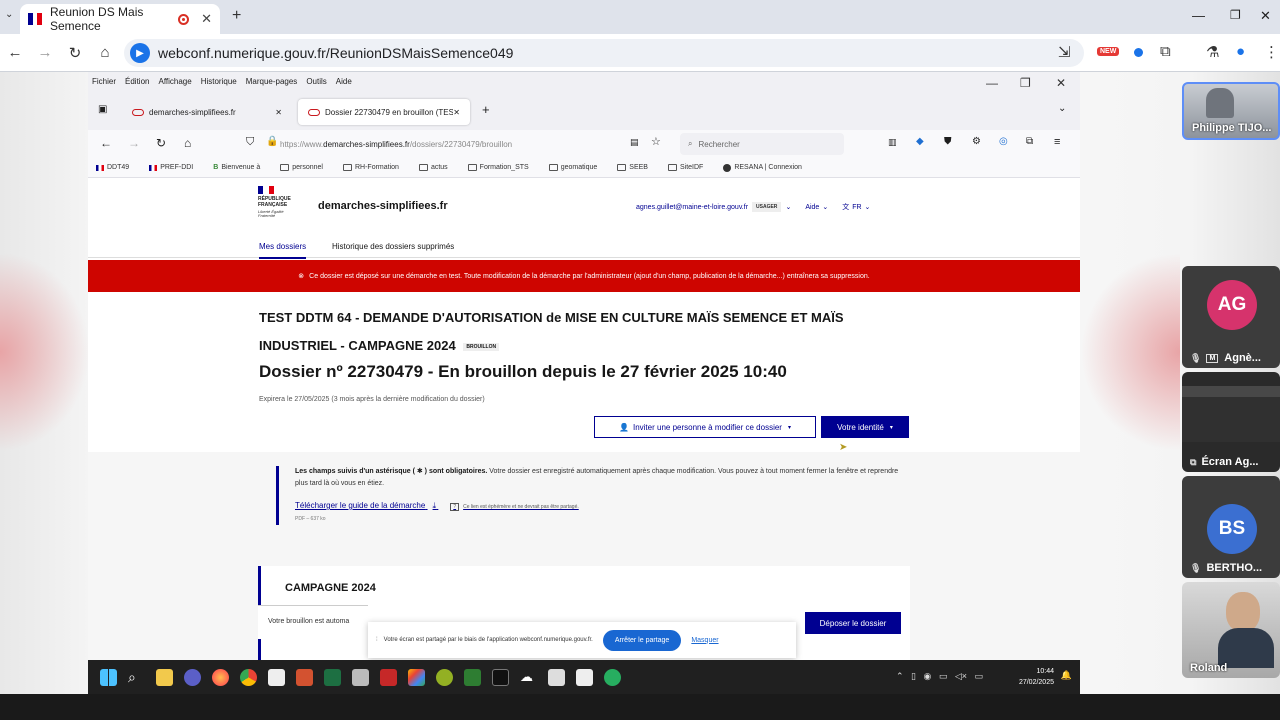 Image resolution: width=1280 pixels, height=720 pixels. Describe the element at coordinates (1108, 51) in the screenshot. I see `new-extension-badge: NEW` at that location.